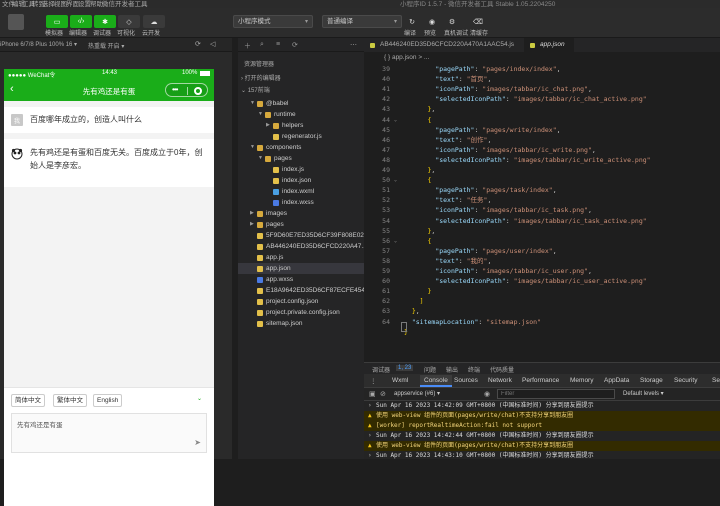 The image size is (720, 506). What do you see at coordinates (301, 213) in the screenshot?
I see `file-tree-item: ▶ images` at bounding box center [301, 213].